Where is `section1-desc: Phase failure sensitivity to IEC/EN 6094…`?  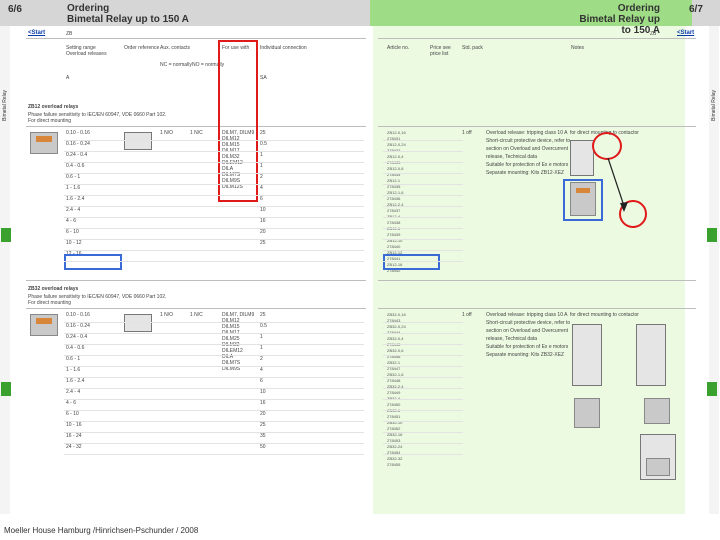
section1-desc: Phase failure sensitivity to IEC/EN 6094… is located at coordinates (97, 118).